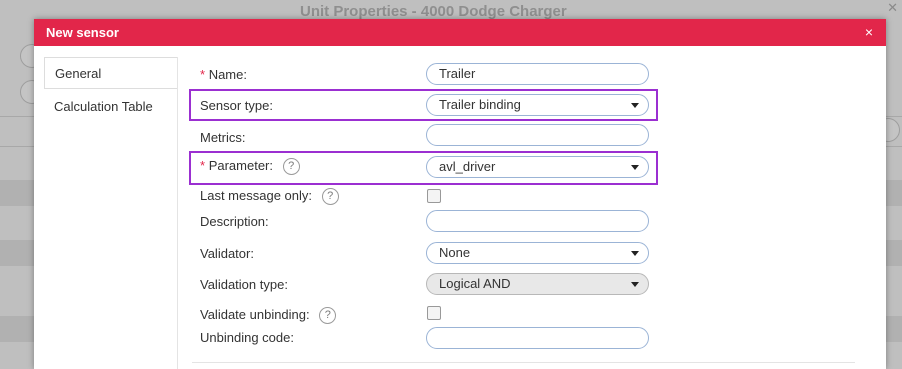 This screenshot has height=369, width=902. Describe the element at coordinates (523, 362) in the screenshot. I see `form-divider` at that location.